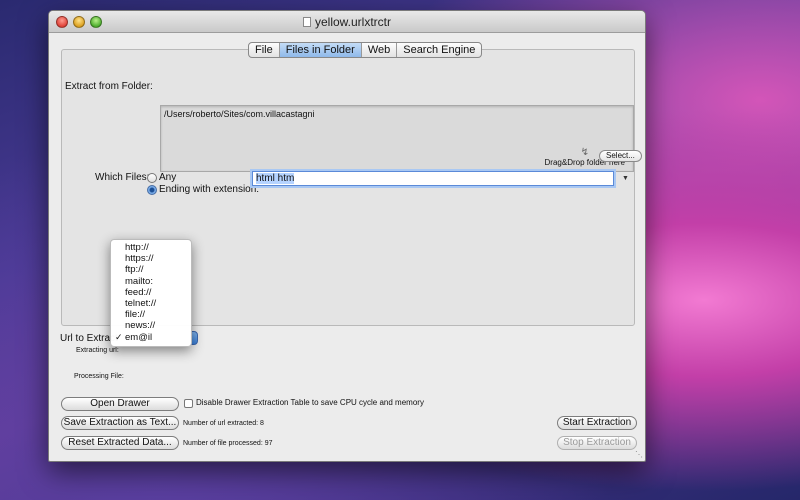 This screenshot has height=500, width=800. I want to click on stop-extraction-button: Stop Extraction, so click(597, 443).